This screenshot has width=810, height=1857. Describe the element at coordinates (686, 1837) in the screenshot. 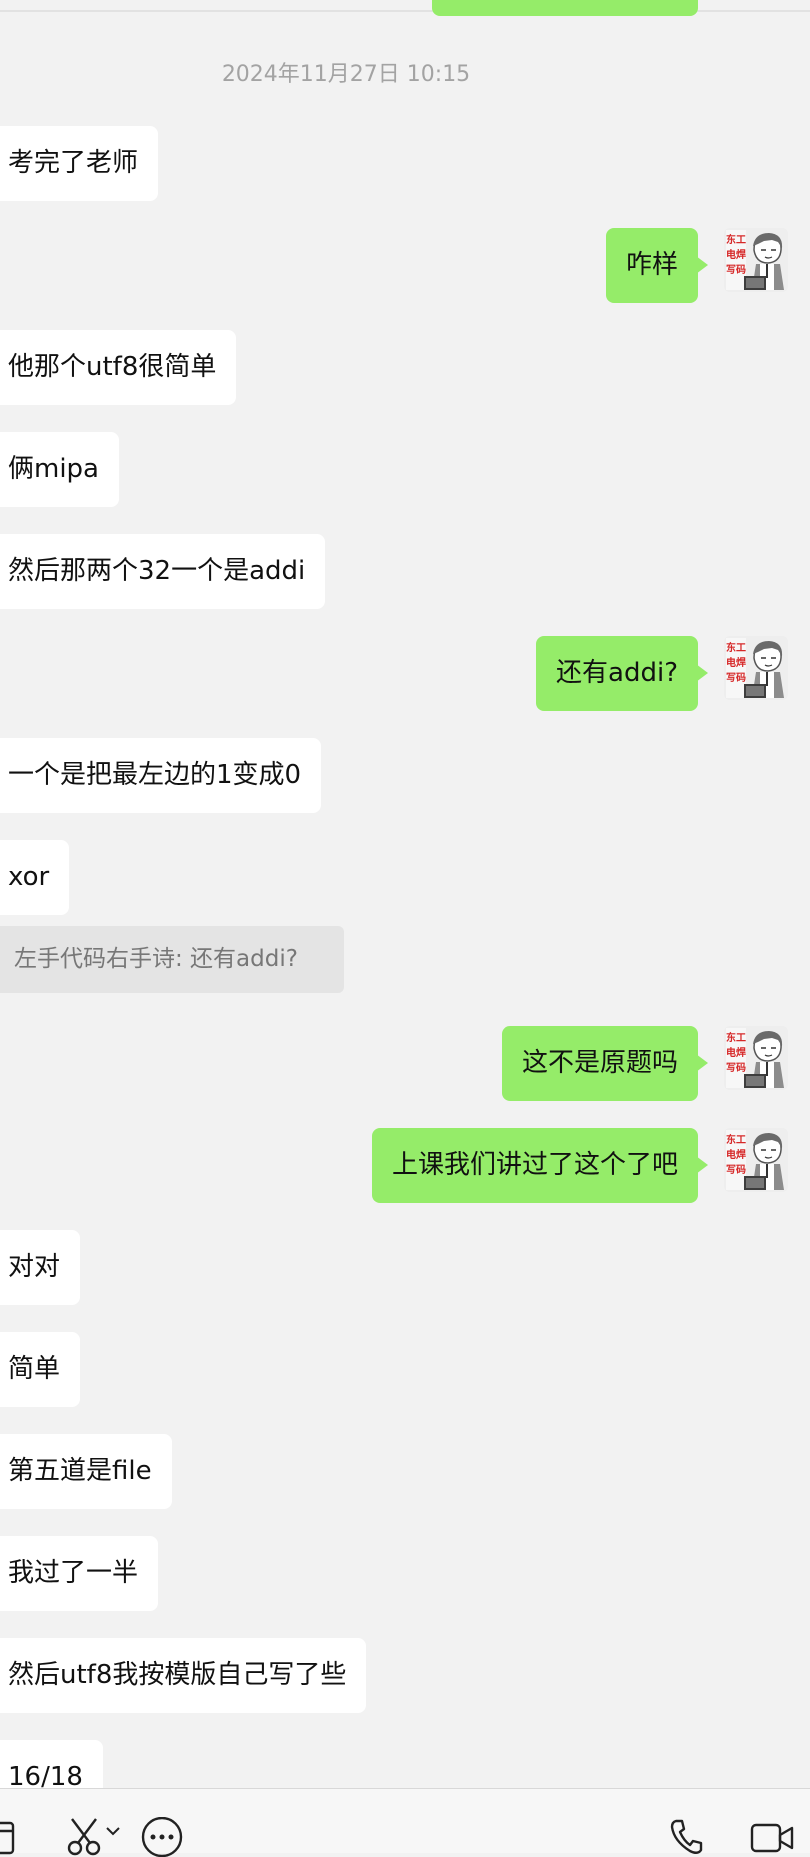

I see `phone-icon` at that location.